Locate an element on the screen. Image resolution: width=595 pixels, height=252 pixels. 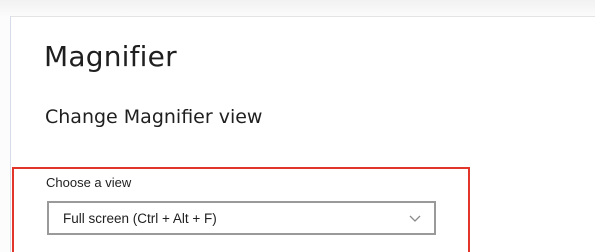
chevron-down-icon is located at coordinates (415, 218).